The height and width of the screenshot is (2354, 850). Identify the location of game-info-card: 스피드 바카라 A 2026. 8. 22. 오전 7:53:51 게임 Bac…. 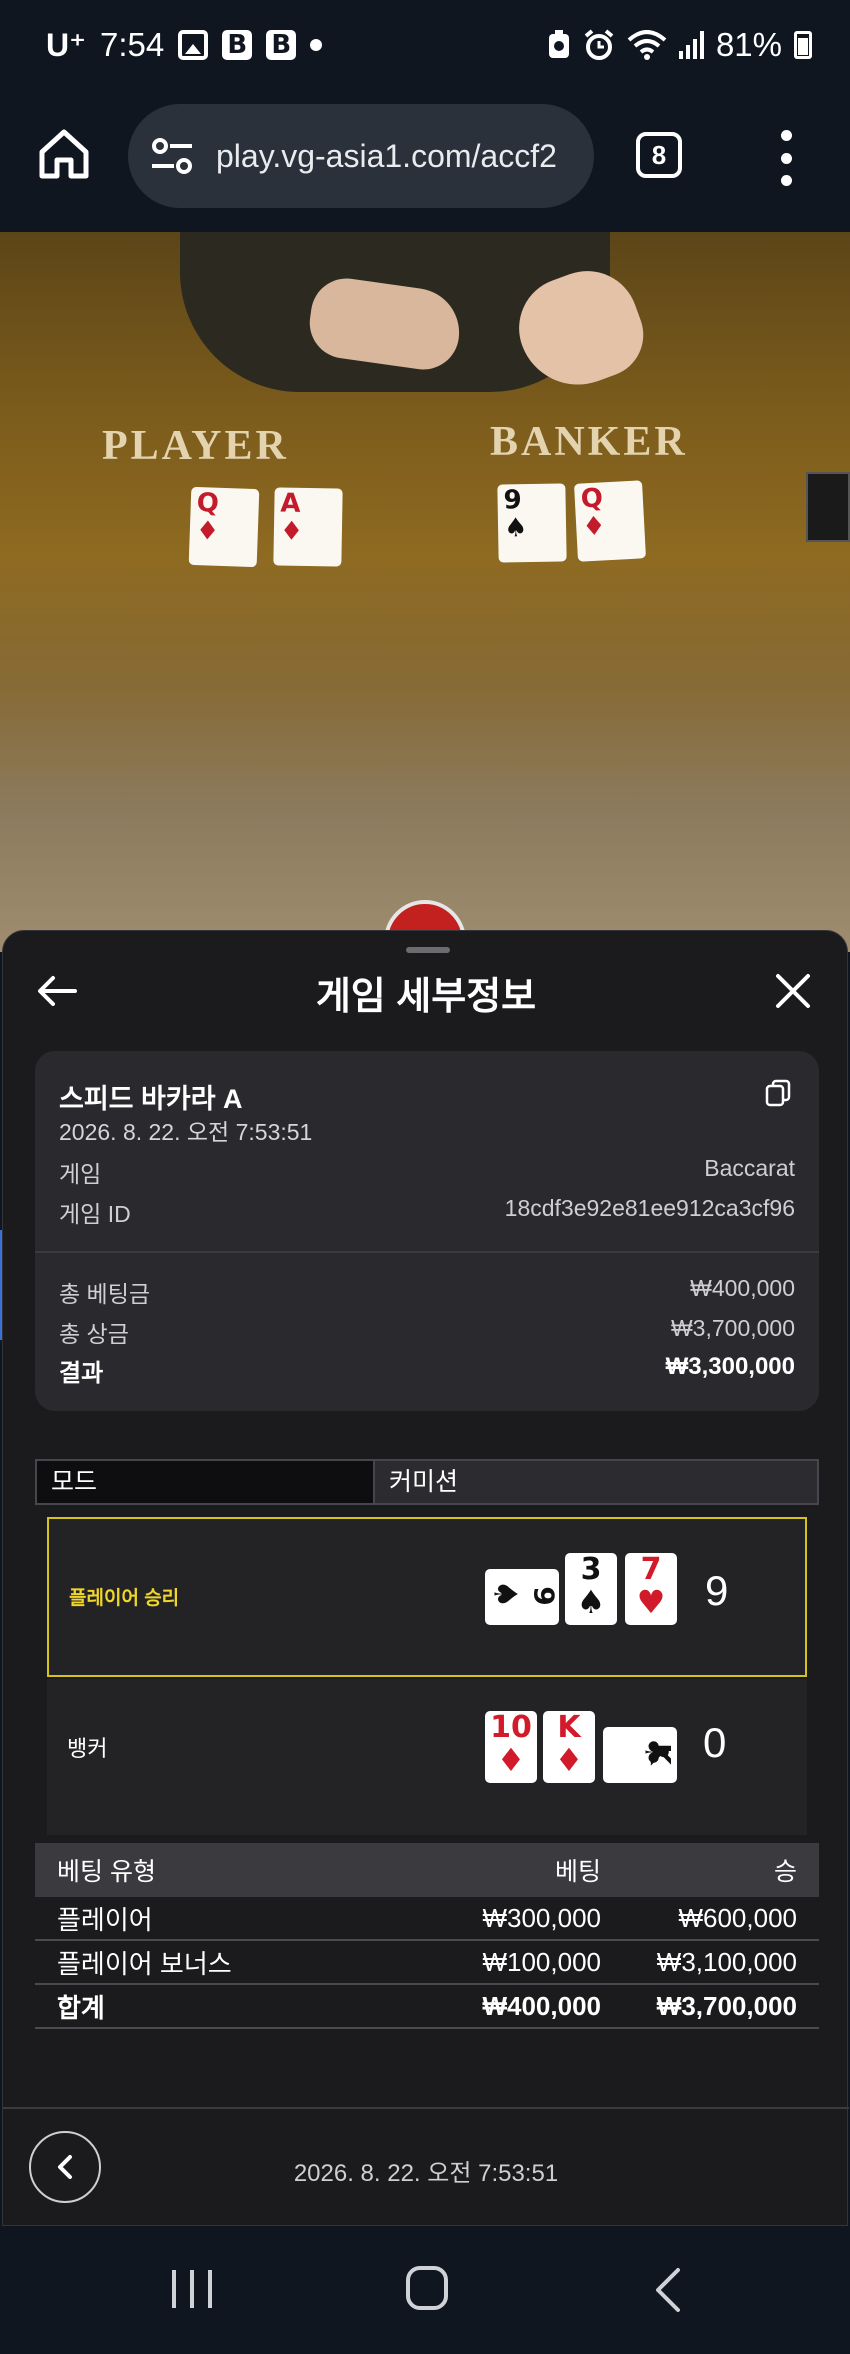
(427, 1231).